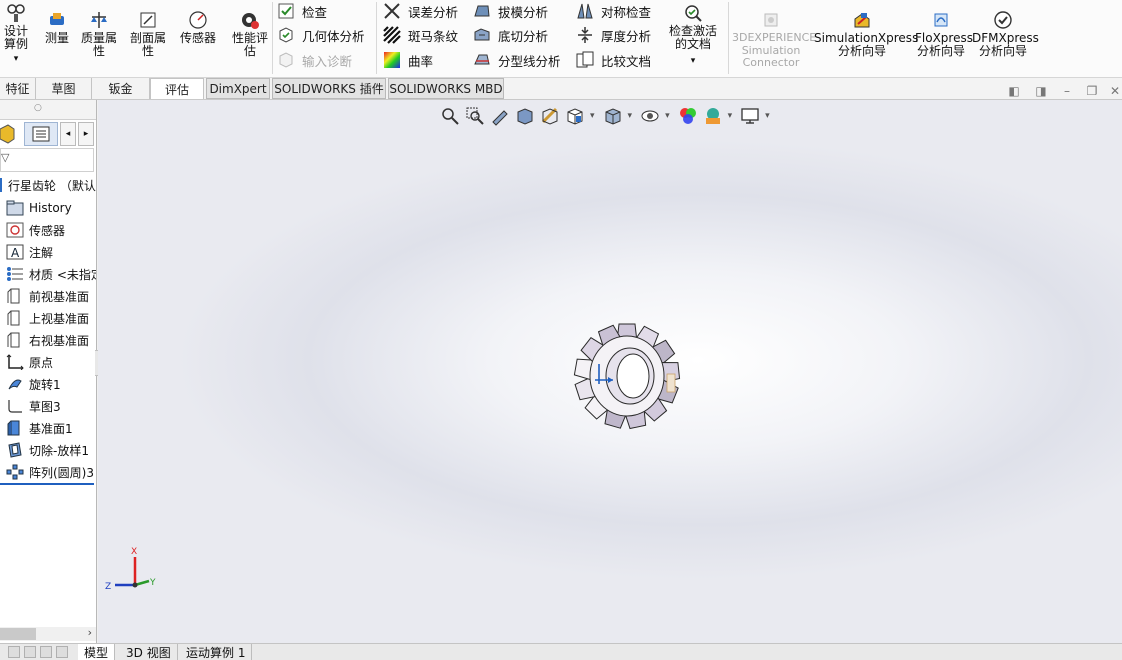 The image size is (1122, 660). Describe the element at coordinates (250, 34) in the screenshot. I see `performance-eval-button: 性能评估` at that location.